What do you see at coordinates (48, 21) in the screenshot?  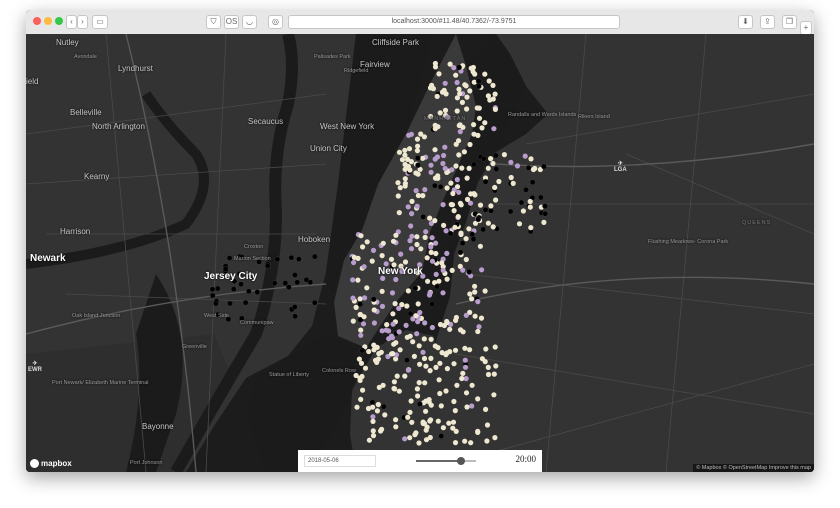 I see `minimize-window-button` at bounding box center [48, 21].